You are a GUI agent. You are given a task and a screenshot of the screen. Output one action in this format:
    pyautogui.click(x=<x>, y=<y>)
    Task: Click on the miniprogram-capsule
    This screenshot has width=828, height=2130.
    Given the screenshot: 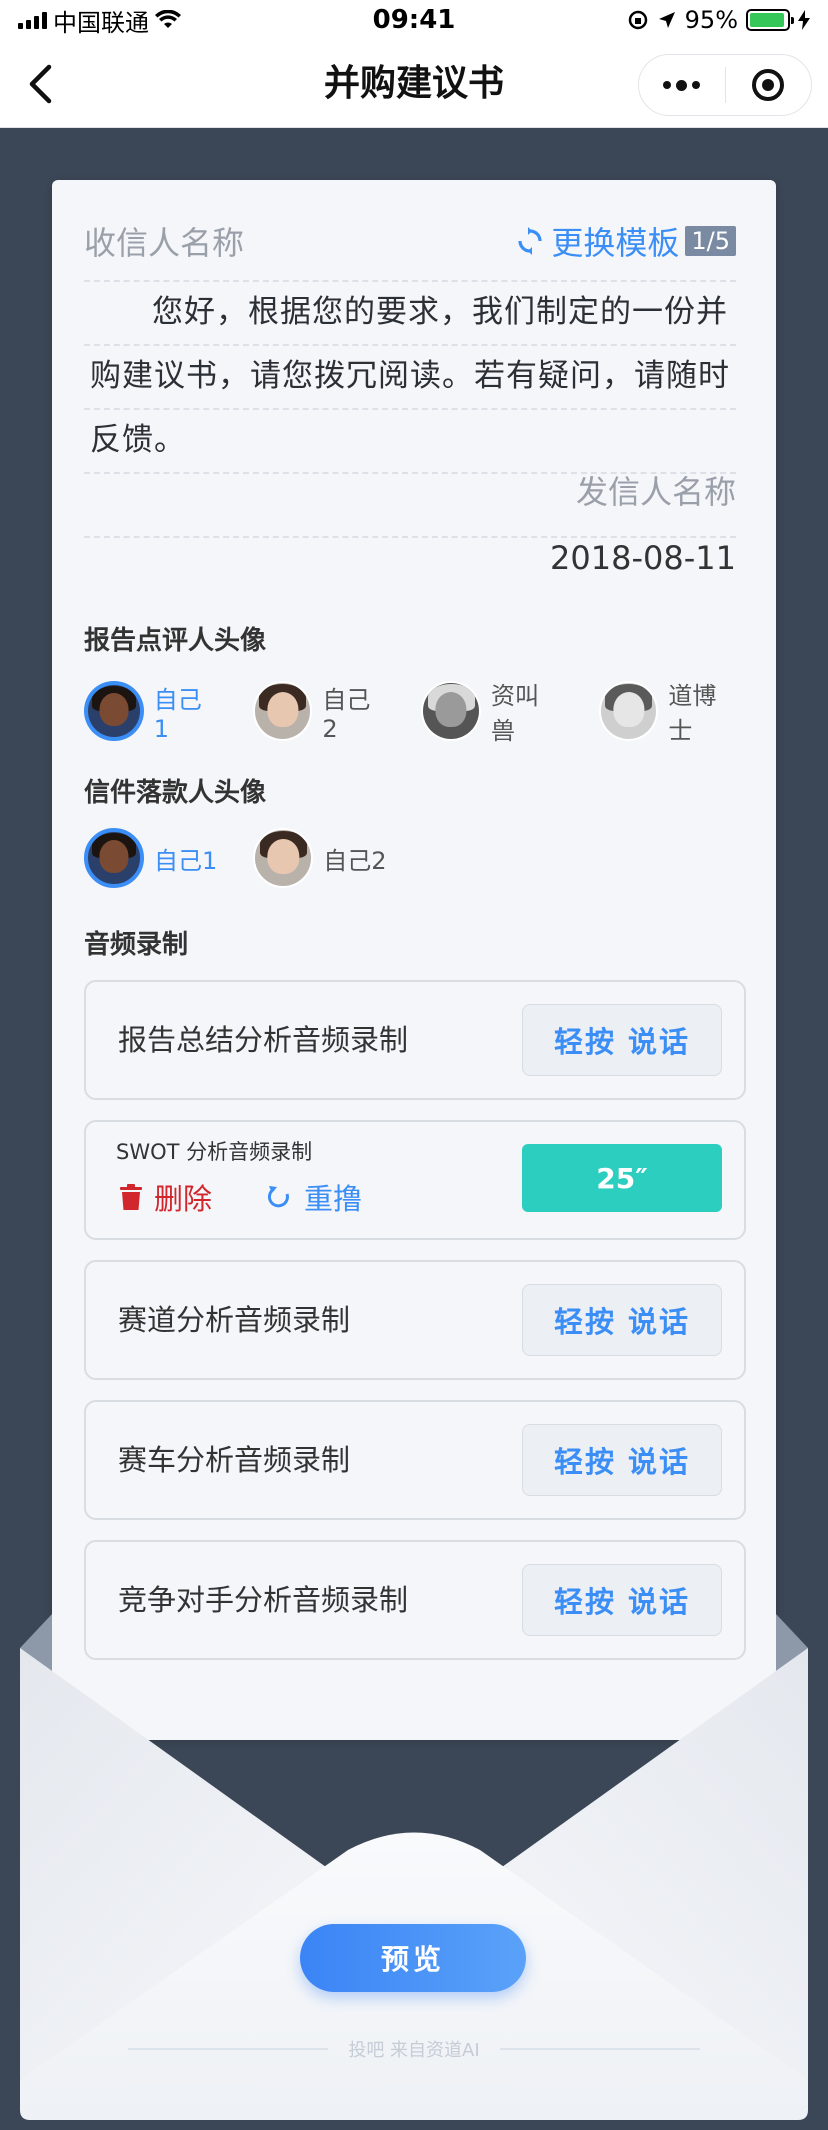 What is the action you would take?
    pyautogui.click(x=725, y=85)
    